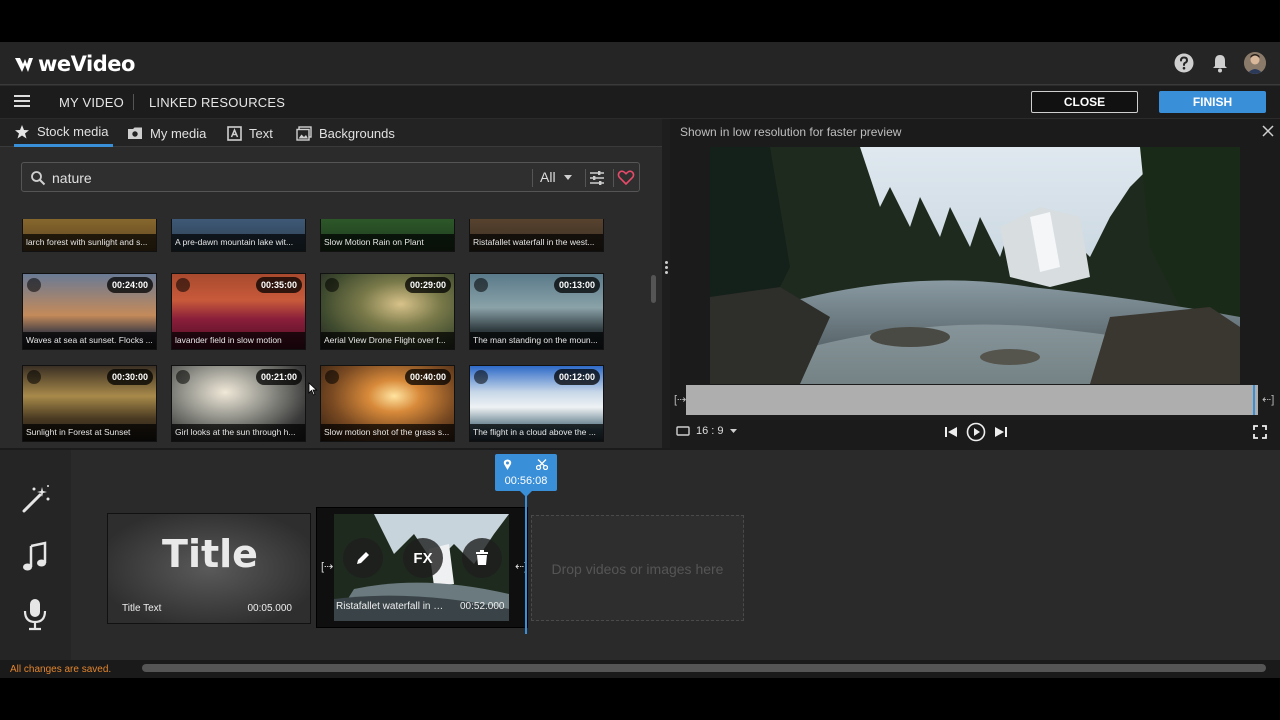 The image size is (1280, 720). I want to click on fullscreen-icon, so click(1260, 432).